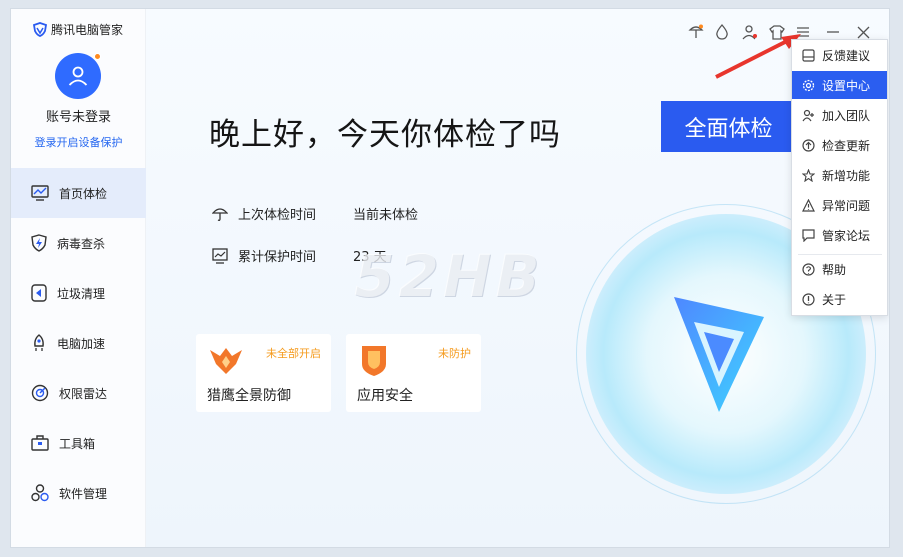  I want to click on monitor-icon, so click(40, 193).